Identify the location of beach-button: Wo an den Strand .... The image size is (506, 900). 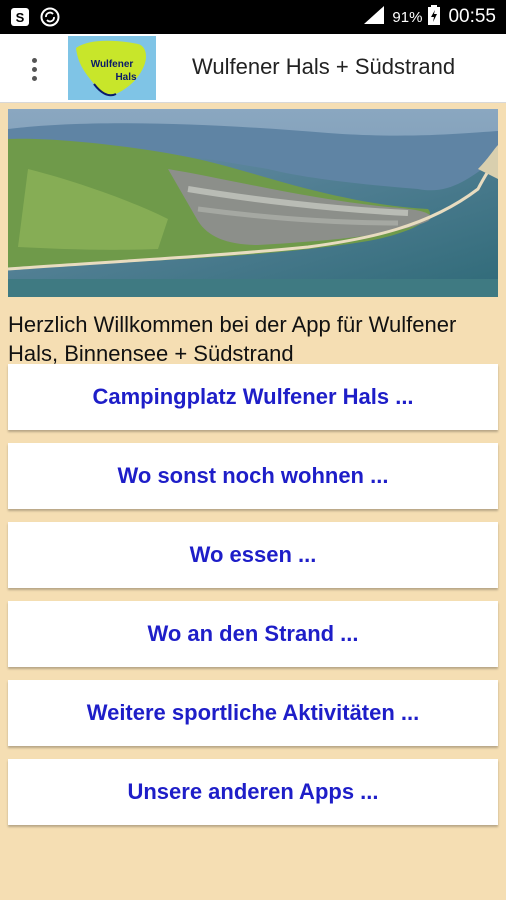
(253, 634).